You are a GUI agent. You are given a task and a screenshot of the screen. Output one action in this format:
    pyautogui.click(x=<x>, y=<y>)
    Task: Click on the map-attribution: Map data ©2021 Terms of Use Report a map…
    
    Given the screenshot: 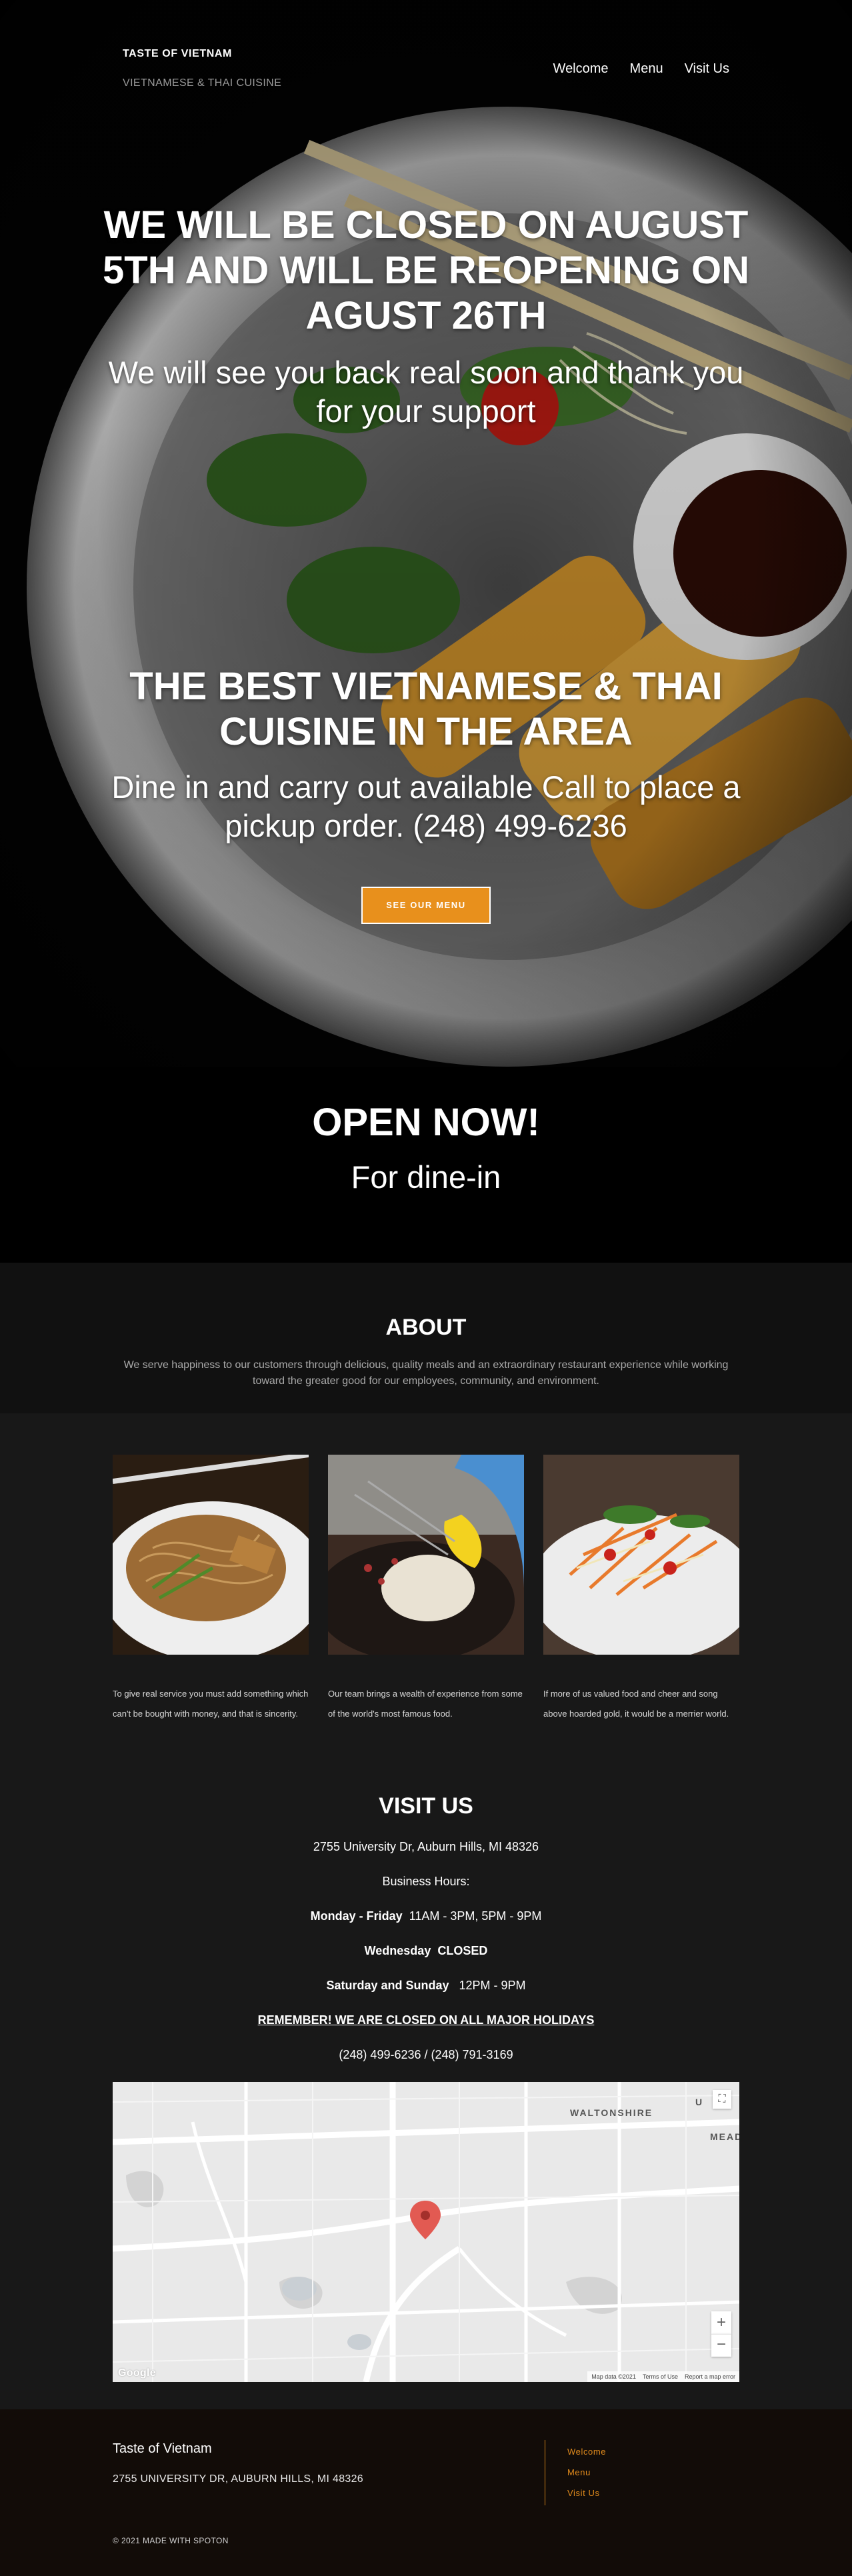 What is the action you would take?
    pyautogui.click(x=663, y=2376)
    